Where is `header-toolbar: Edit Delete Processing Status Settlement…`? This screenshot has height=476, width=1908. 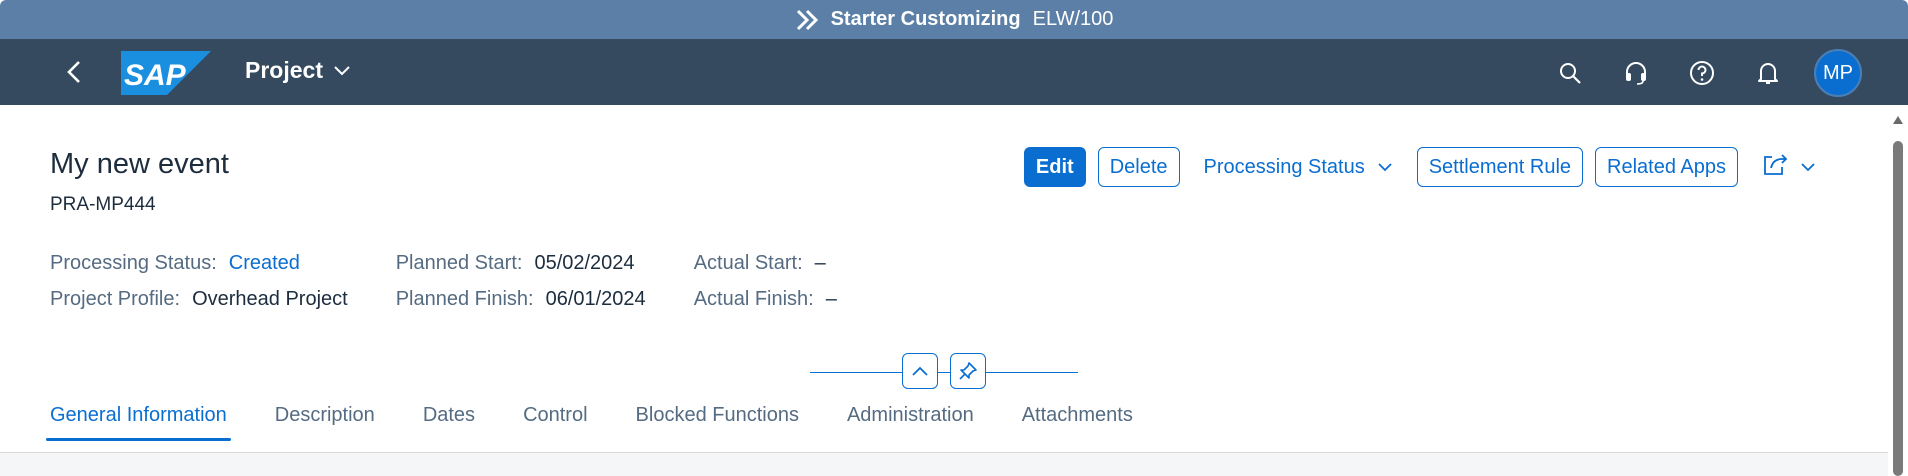 header-toolbar: Edit Delete Processing Status Settlement… is located at coordinates (1425, 167).